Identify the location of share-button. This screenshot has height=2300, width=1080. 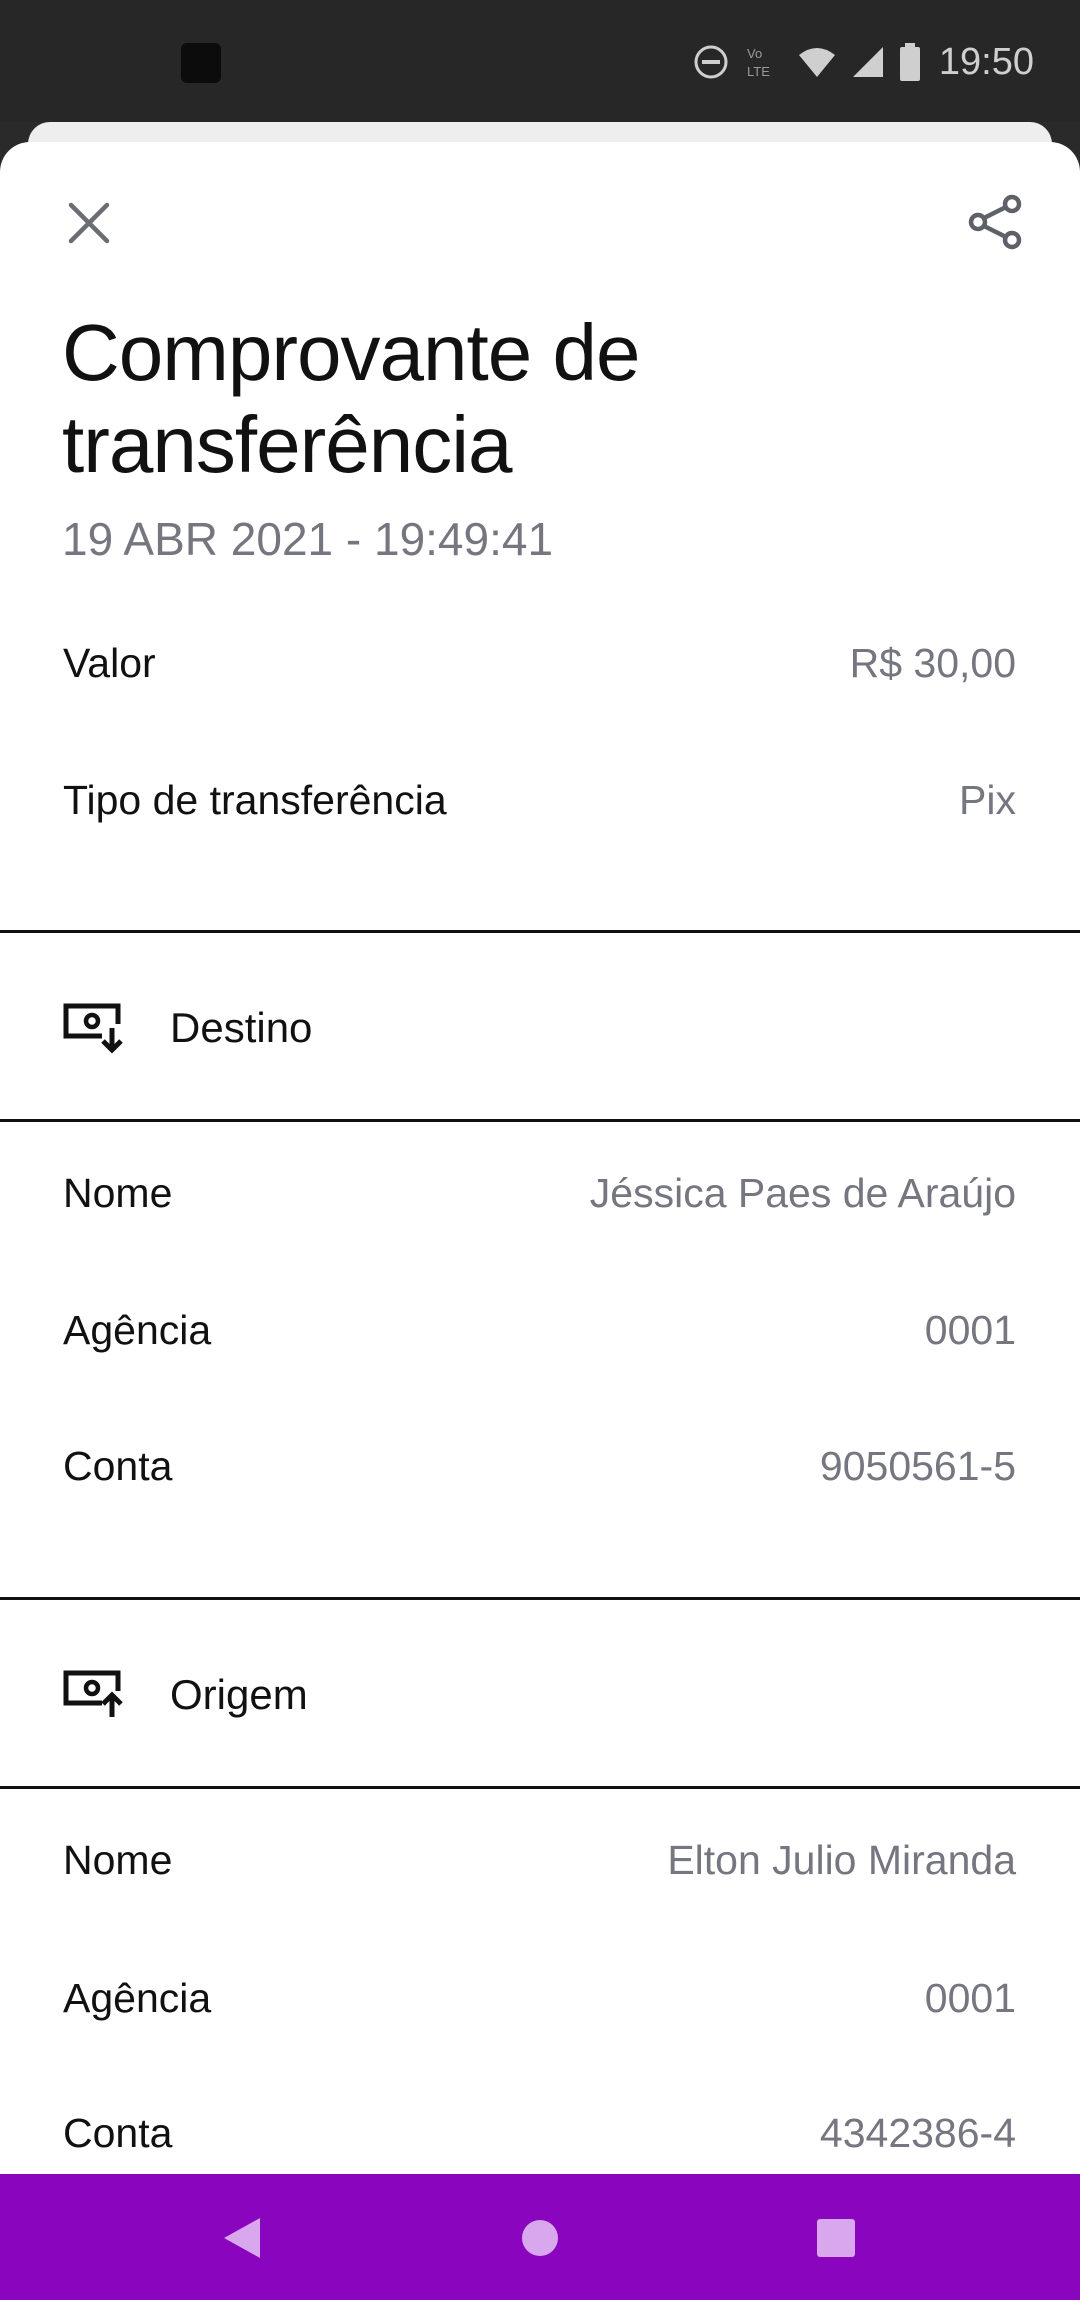
(996, 222).